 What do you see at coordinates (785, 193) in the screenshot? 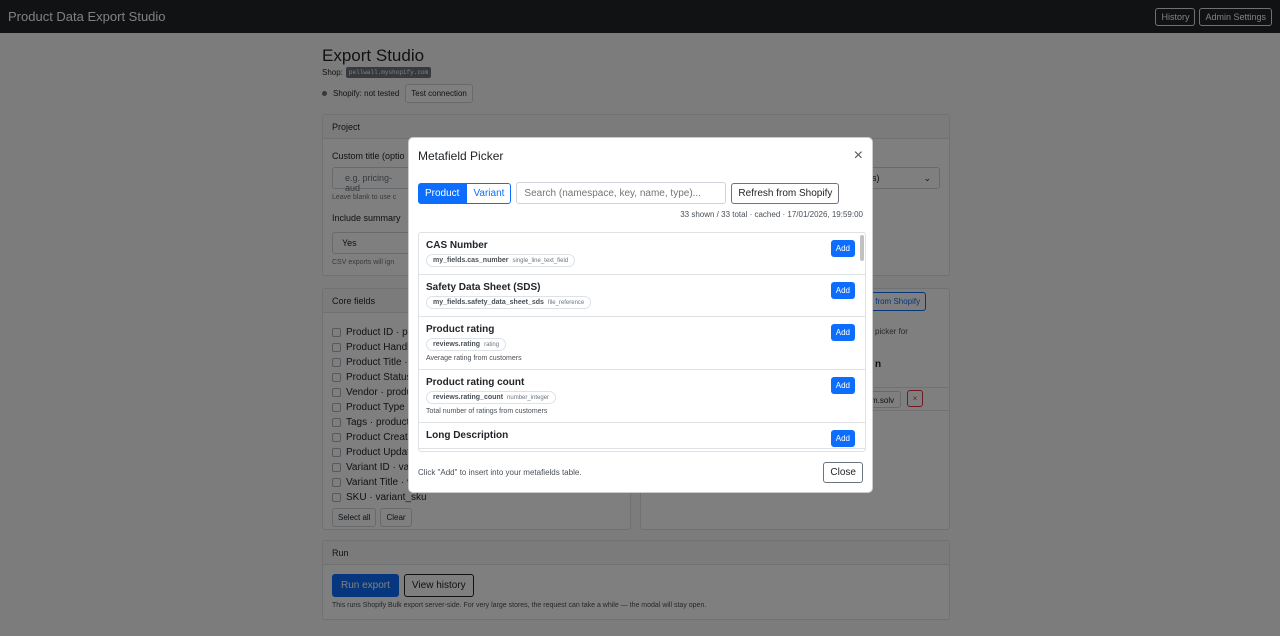
I see `refresh-from-shopify-button: Refresh from Shopify` at bounding box center [785, 193].